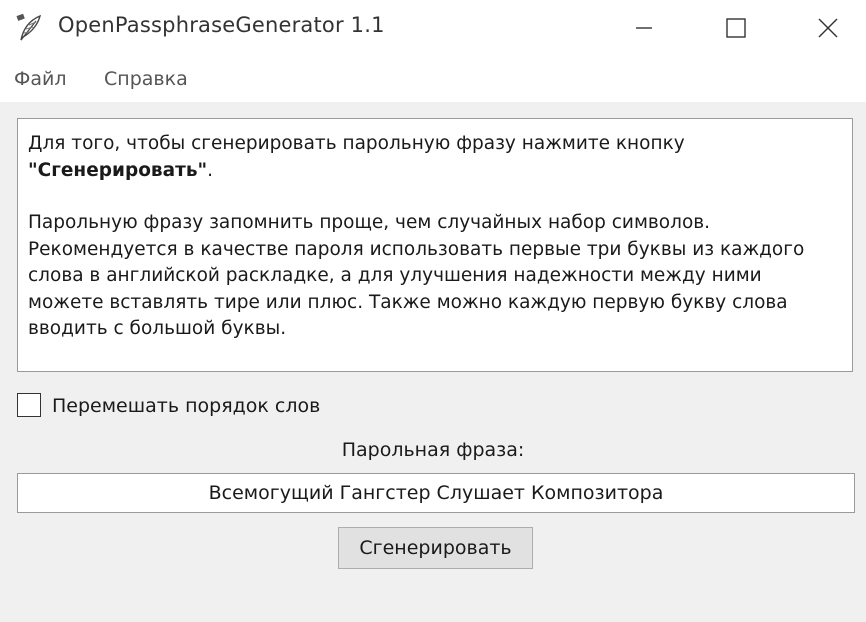 The height and width of the screenshot is (622, 866). I want to click on generate-button: Сгенерировать, so click(435, 548).